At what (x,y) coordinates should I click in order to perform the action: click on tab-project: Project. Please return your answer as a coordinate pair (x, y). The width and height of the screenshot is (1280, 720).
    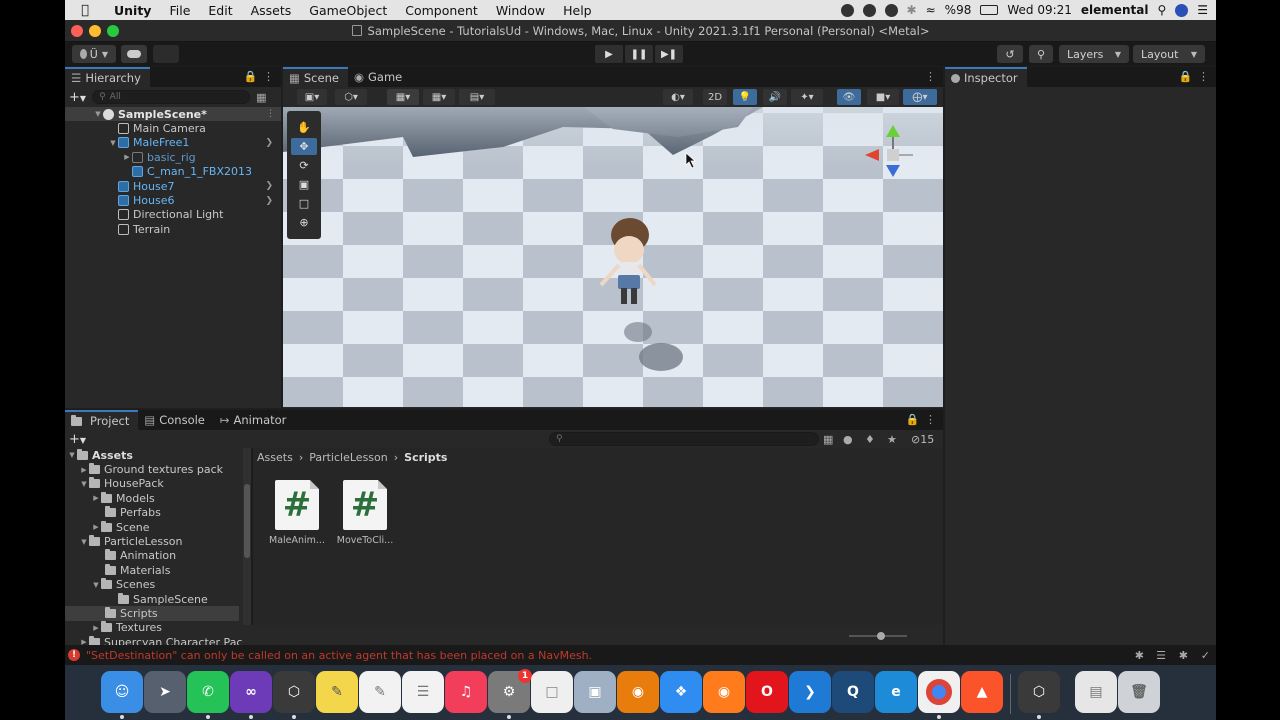
    Looking at the image, I should click on (102, 420).